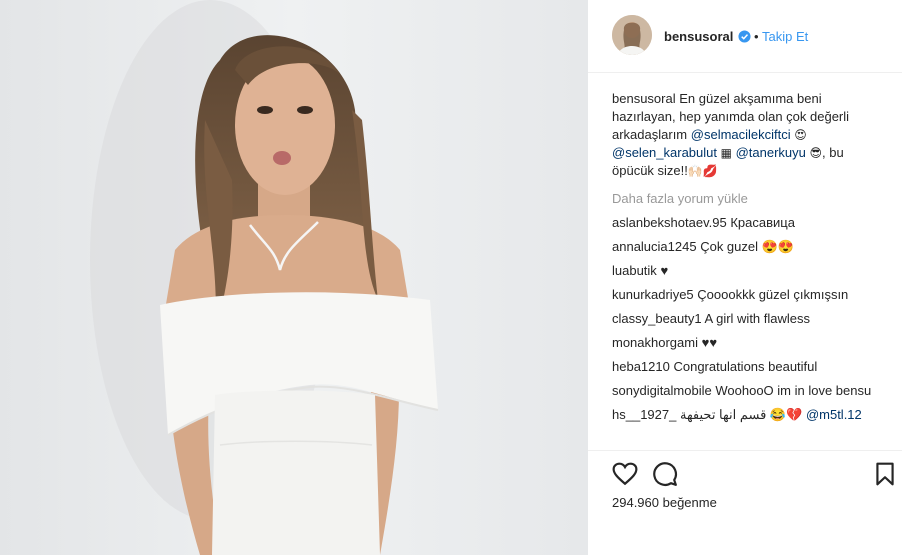  What do you see at coordinates (793, 390) in the screenshot?
I see `comment-text: WoohooO im in love bensu` at bounding box center [793, 390].